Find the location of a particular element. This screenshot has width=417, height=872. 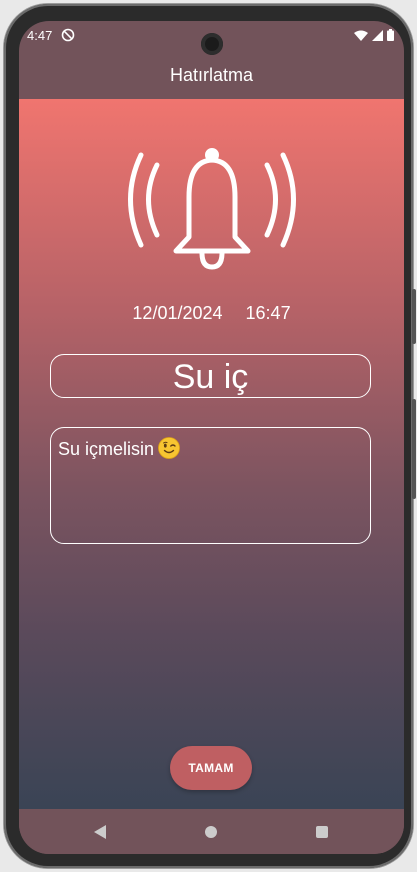

reminder-title-field: Su iç is located at coordinates (210, 376).